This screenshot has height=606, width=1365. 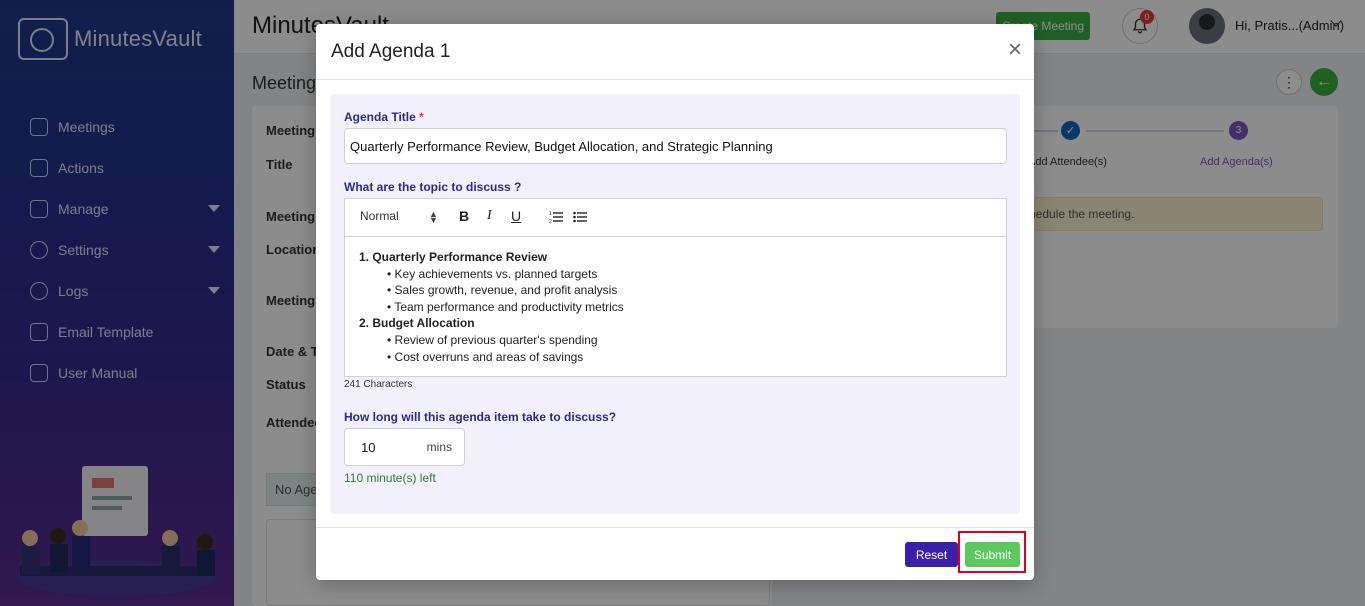 What do you see at coordinates (368, 447) in the screenshot?
I see `duration-value: 10` at bounding box center [368, 447].